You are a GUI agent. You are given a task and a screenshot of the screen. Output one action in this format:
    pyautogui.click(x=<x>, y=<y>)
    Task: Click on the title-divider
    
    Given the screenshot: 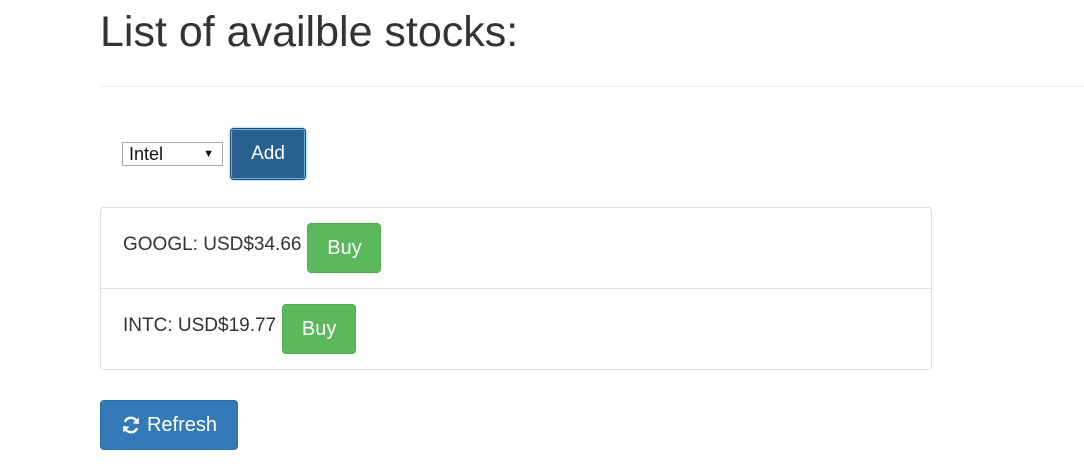 What is the action you would take?
    pyautogui.click(x=592, y=86)
    